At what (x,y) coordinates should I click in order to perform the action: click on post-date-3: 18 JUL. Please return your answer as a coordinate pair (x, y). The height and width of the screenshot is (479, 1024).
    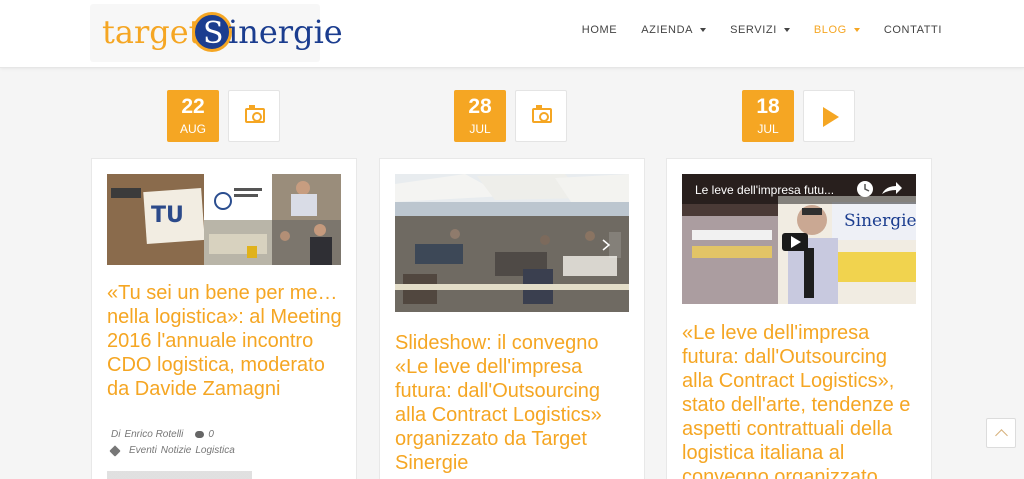
    Looking at the image, I should click on (768, 116).